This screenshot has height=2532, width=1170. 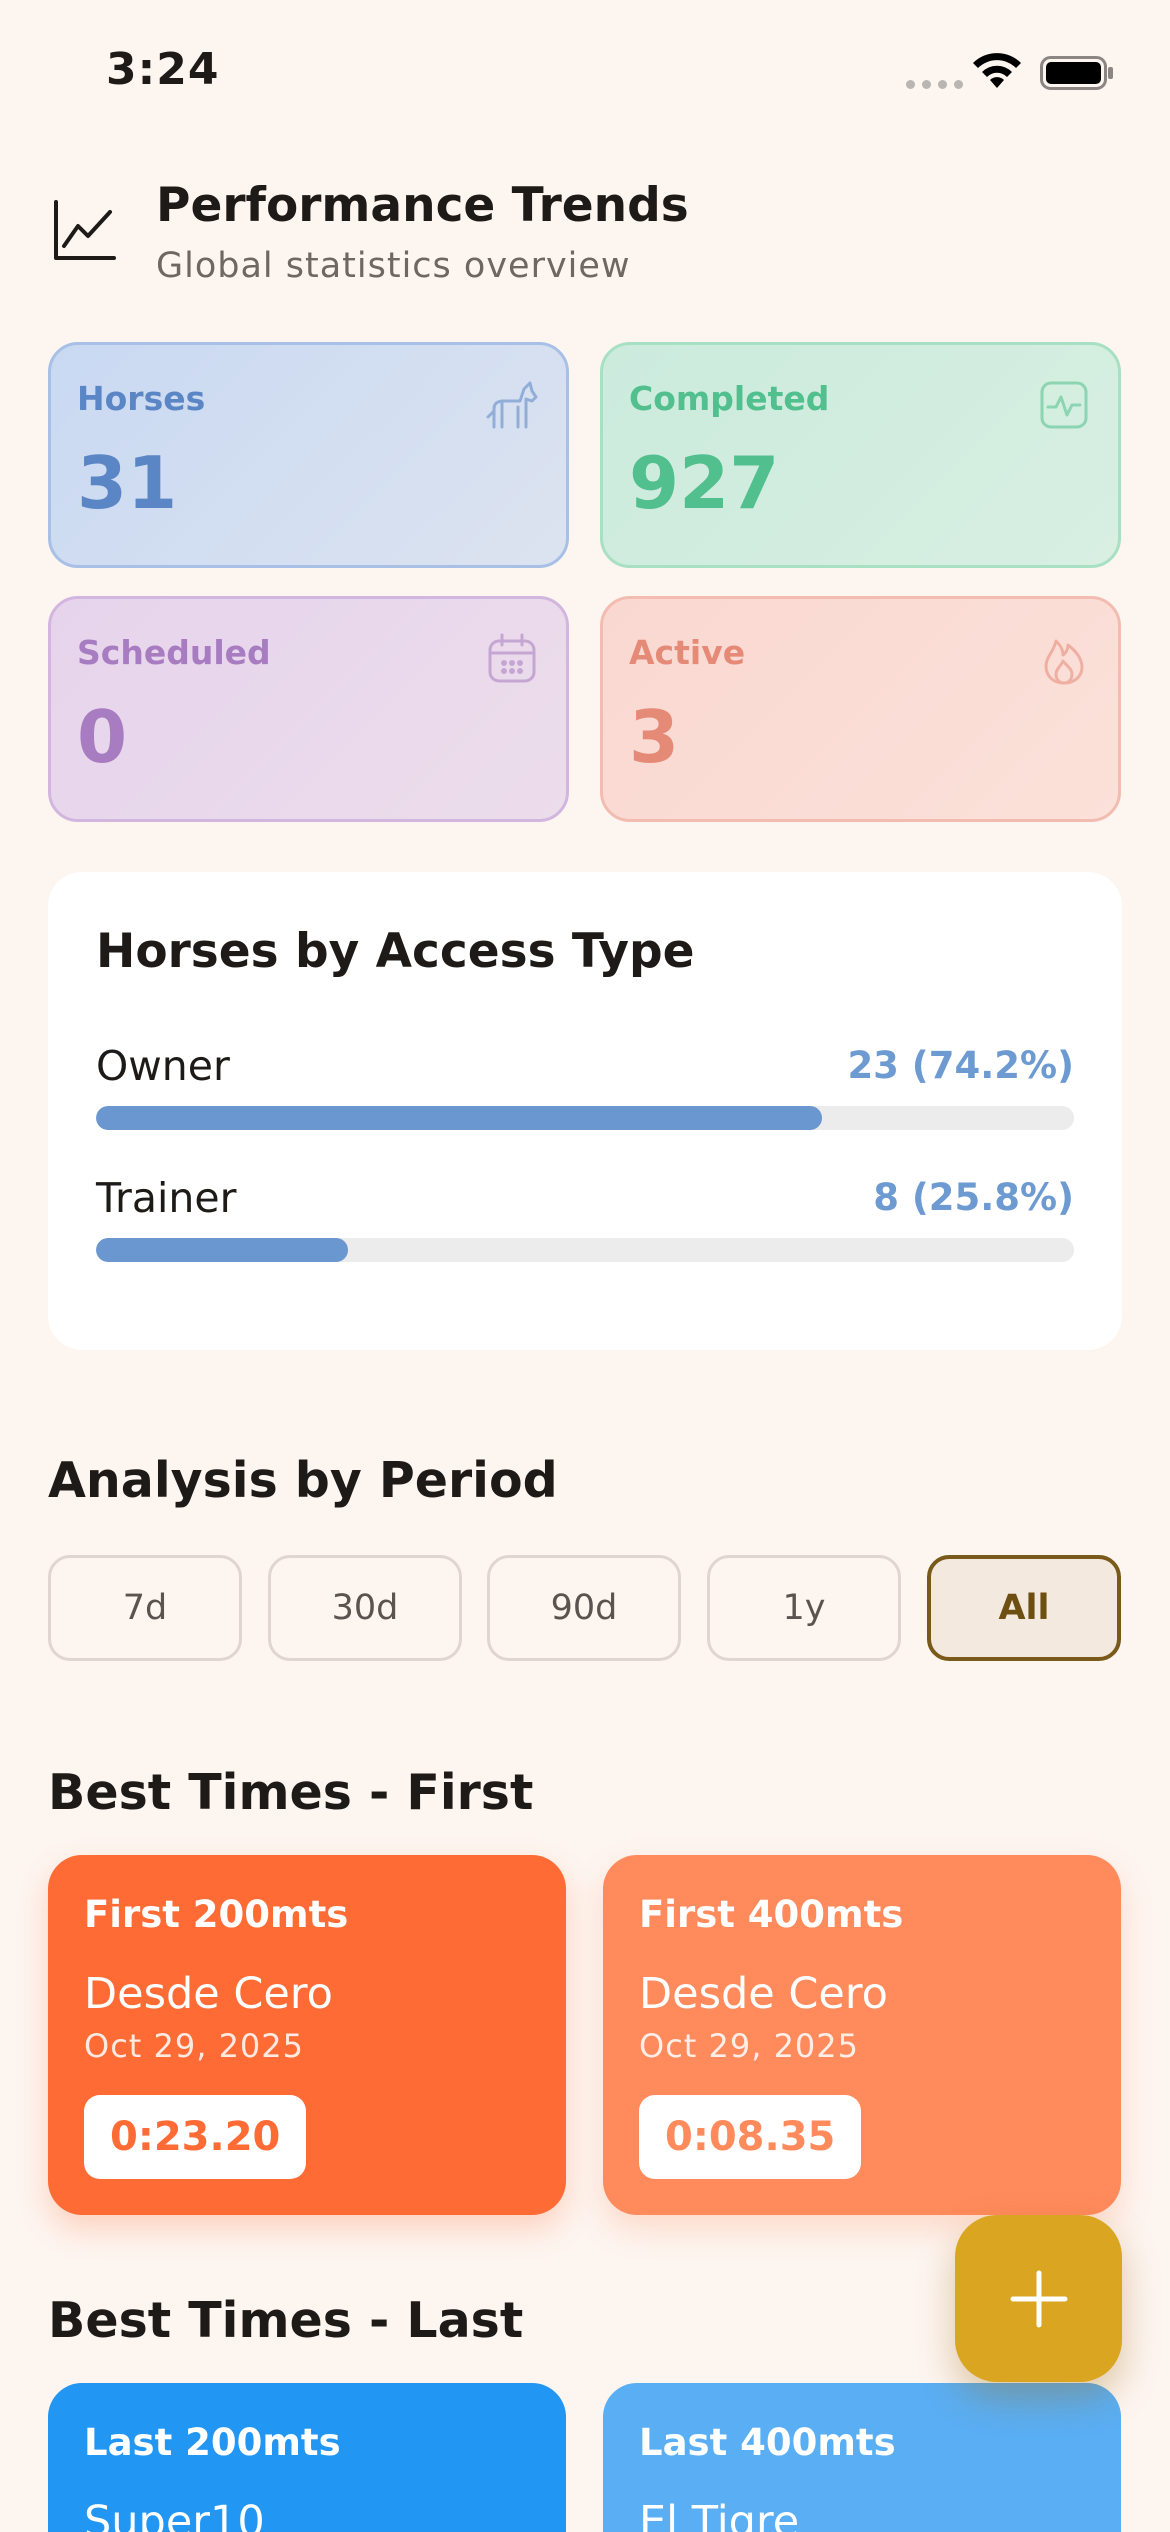 I want to click on time-card-horse: El Tigre, so click(x=719, y=2514).